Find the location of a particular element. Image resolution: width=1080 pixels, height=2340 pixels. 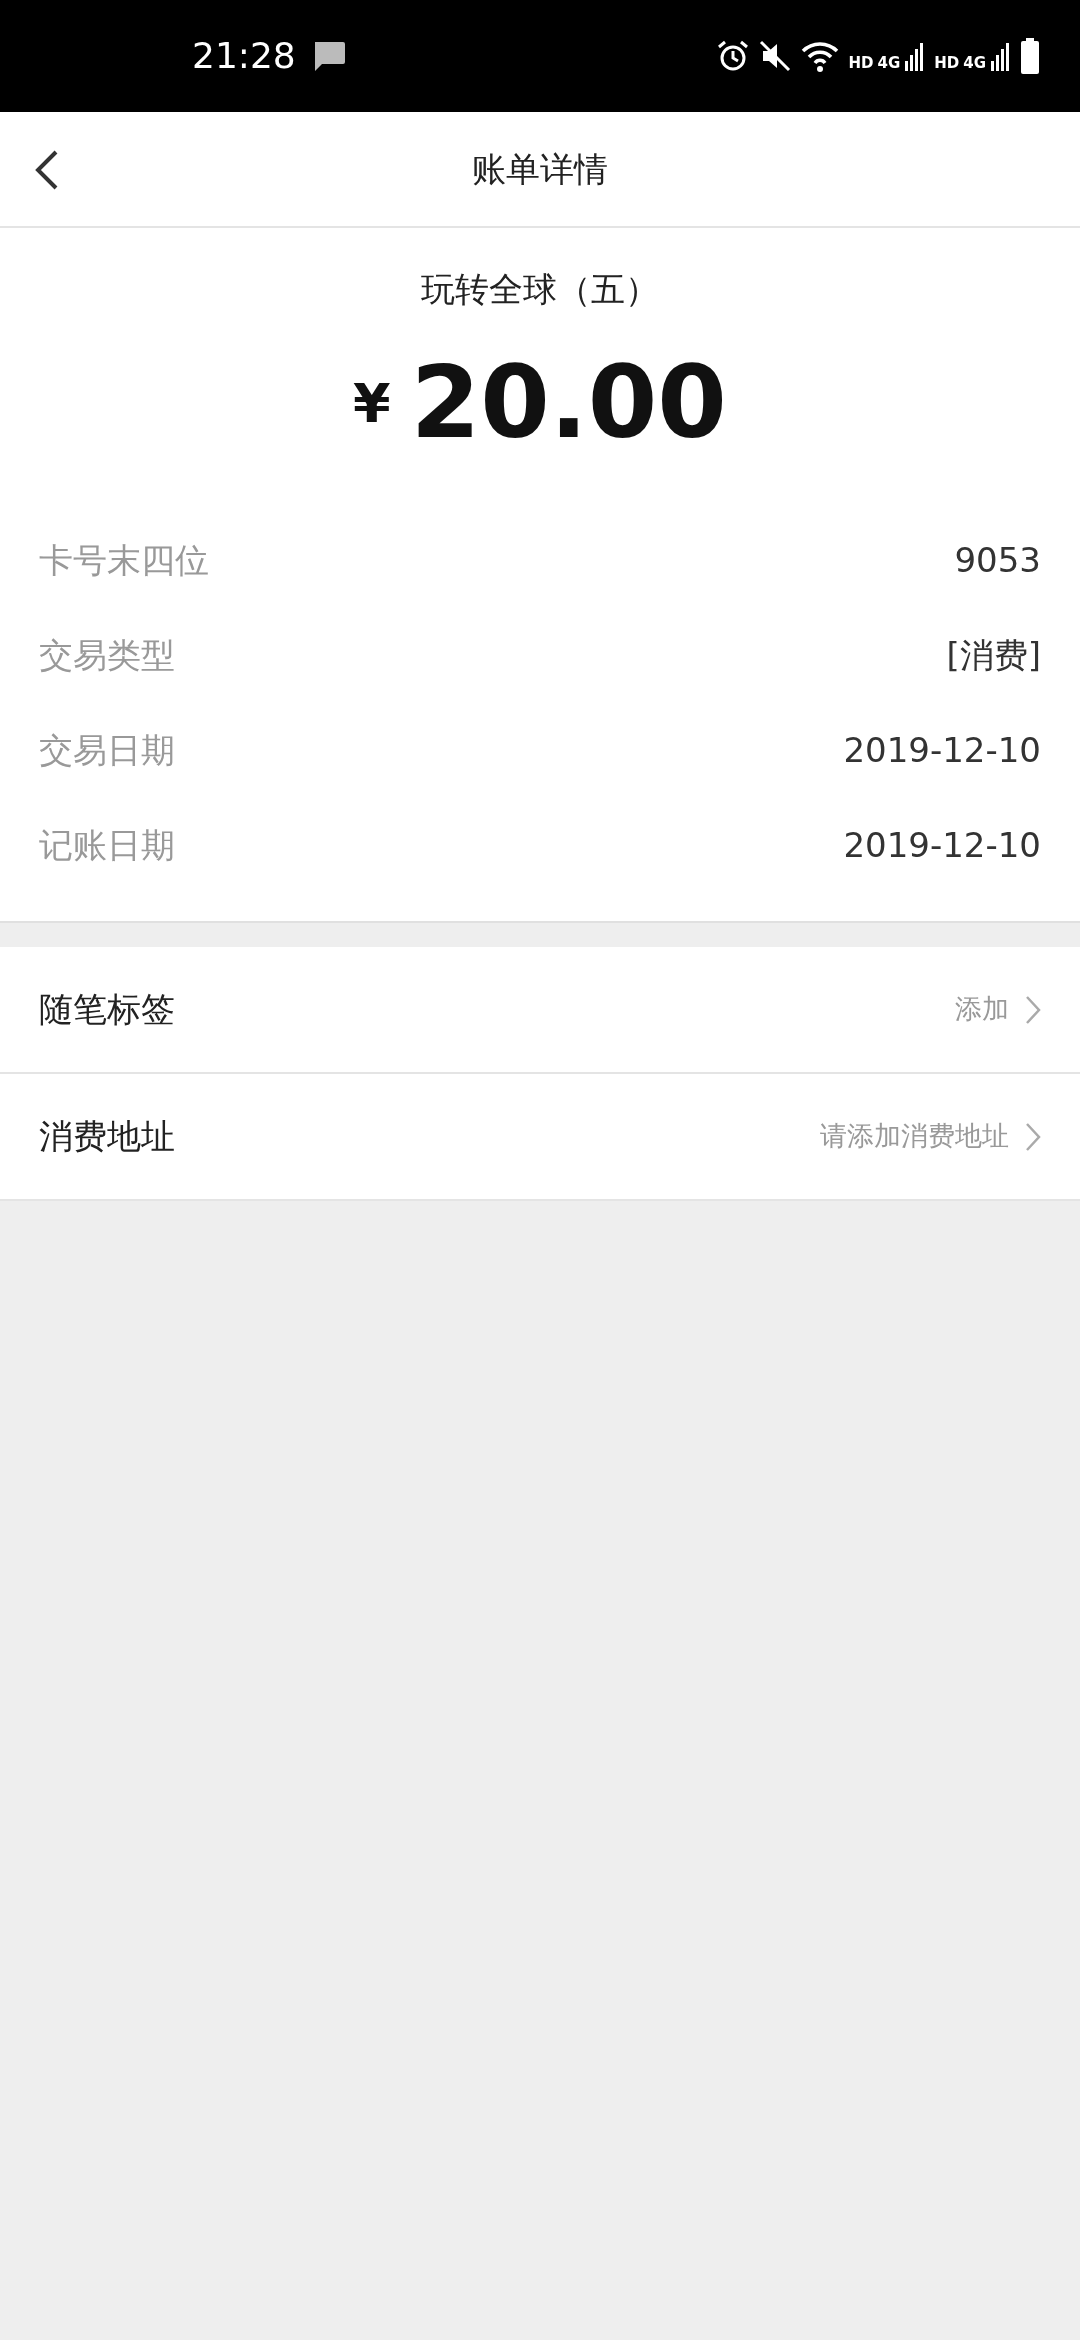

page-title: 账单详情 is located at coordinates (540, 169).